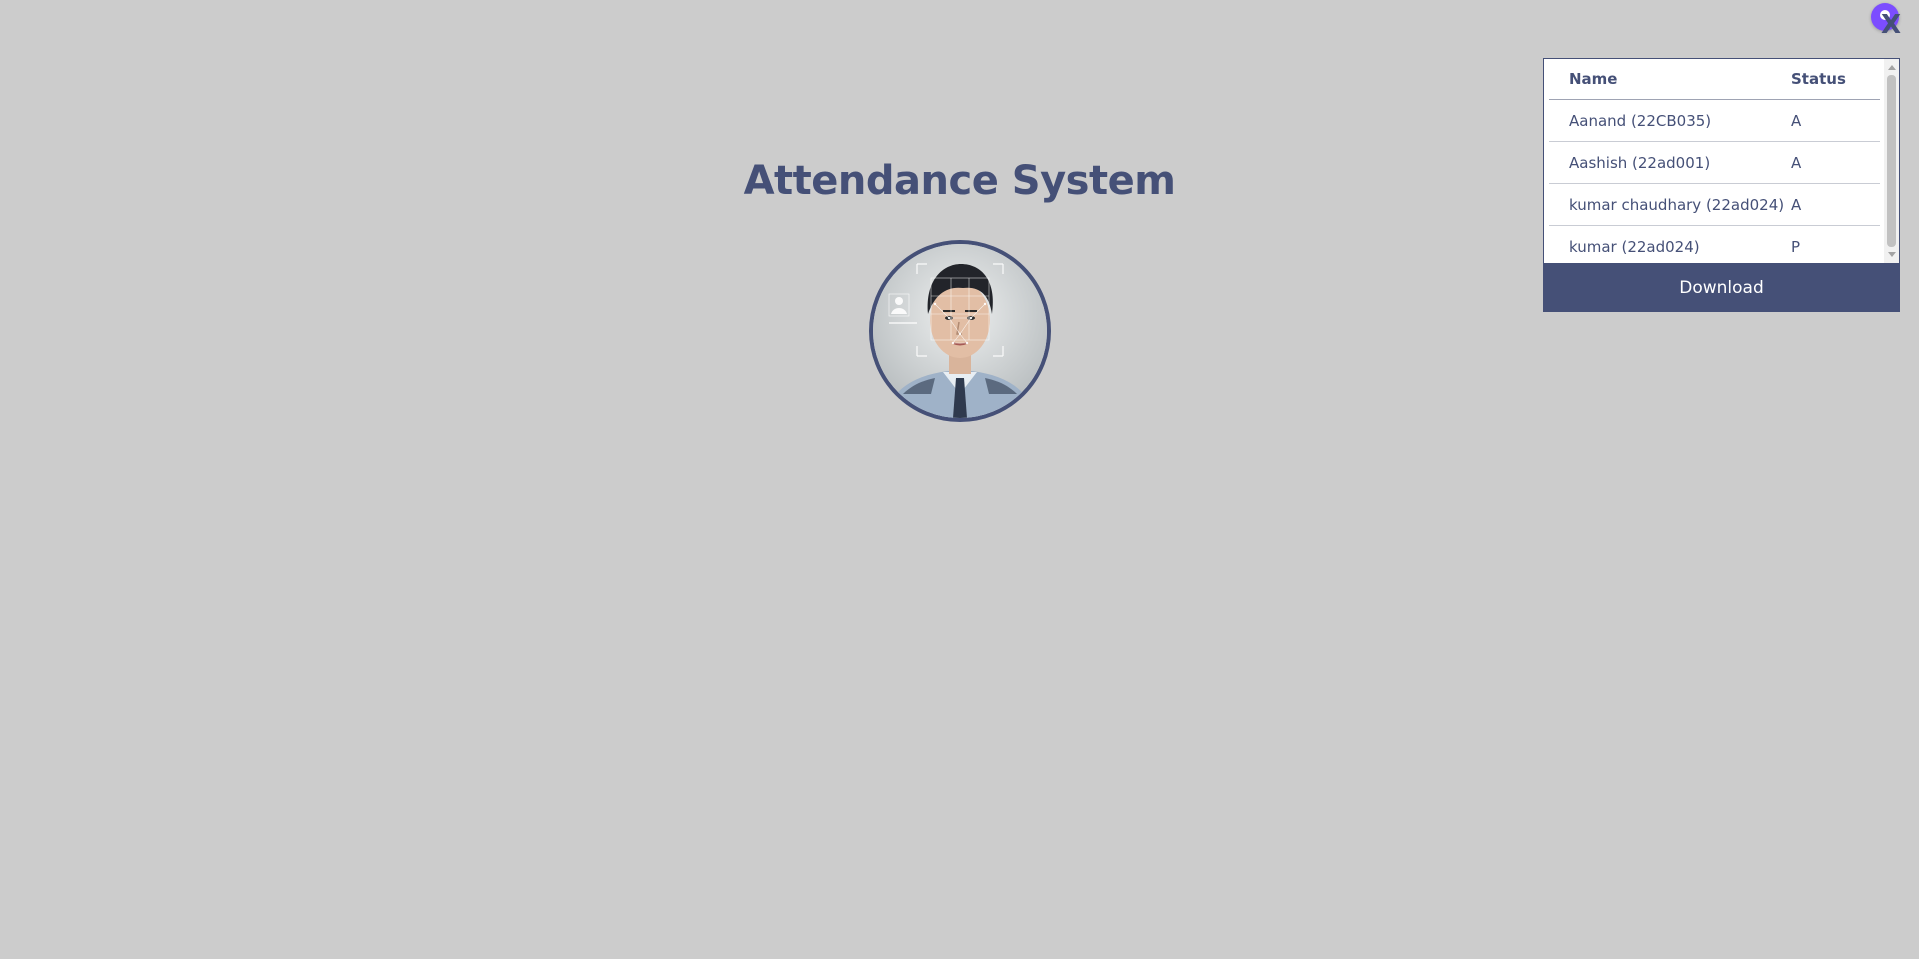  What do you see at coordinates (1721, 288) in the screenshot?
I see `download-button: Download` at bounding box center [1721, 288].